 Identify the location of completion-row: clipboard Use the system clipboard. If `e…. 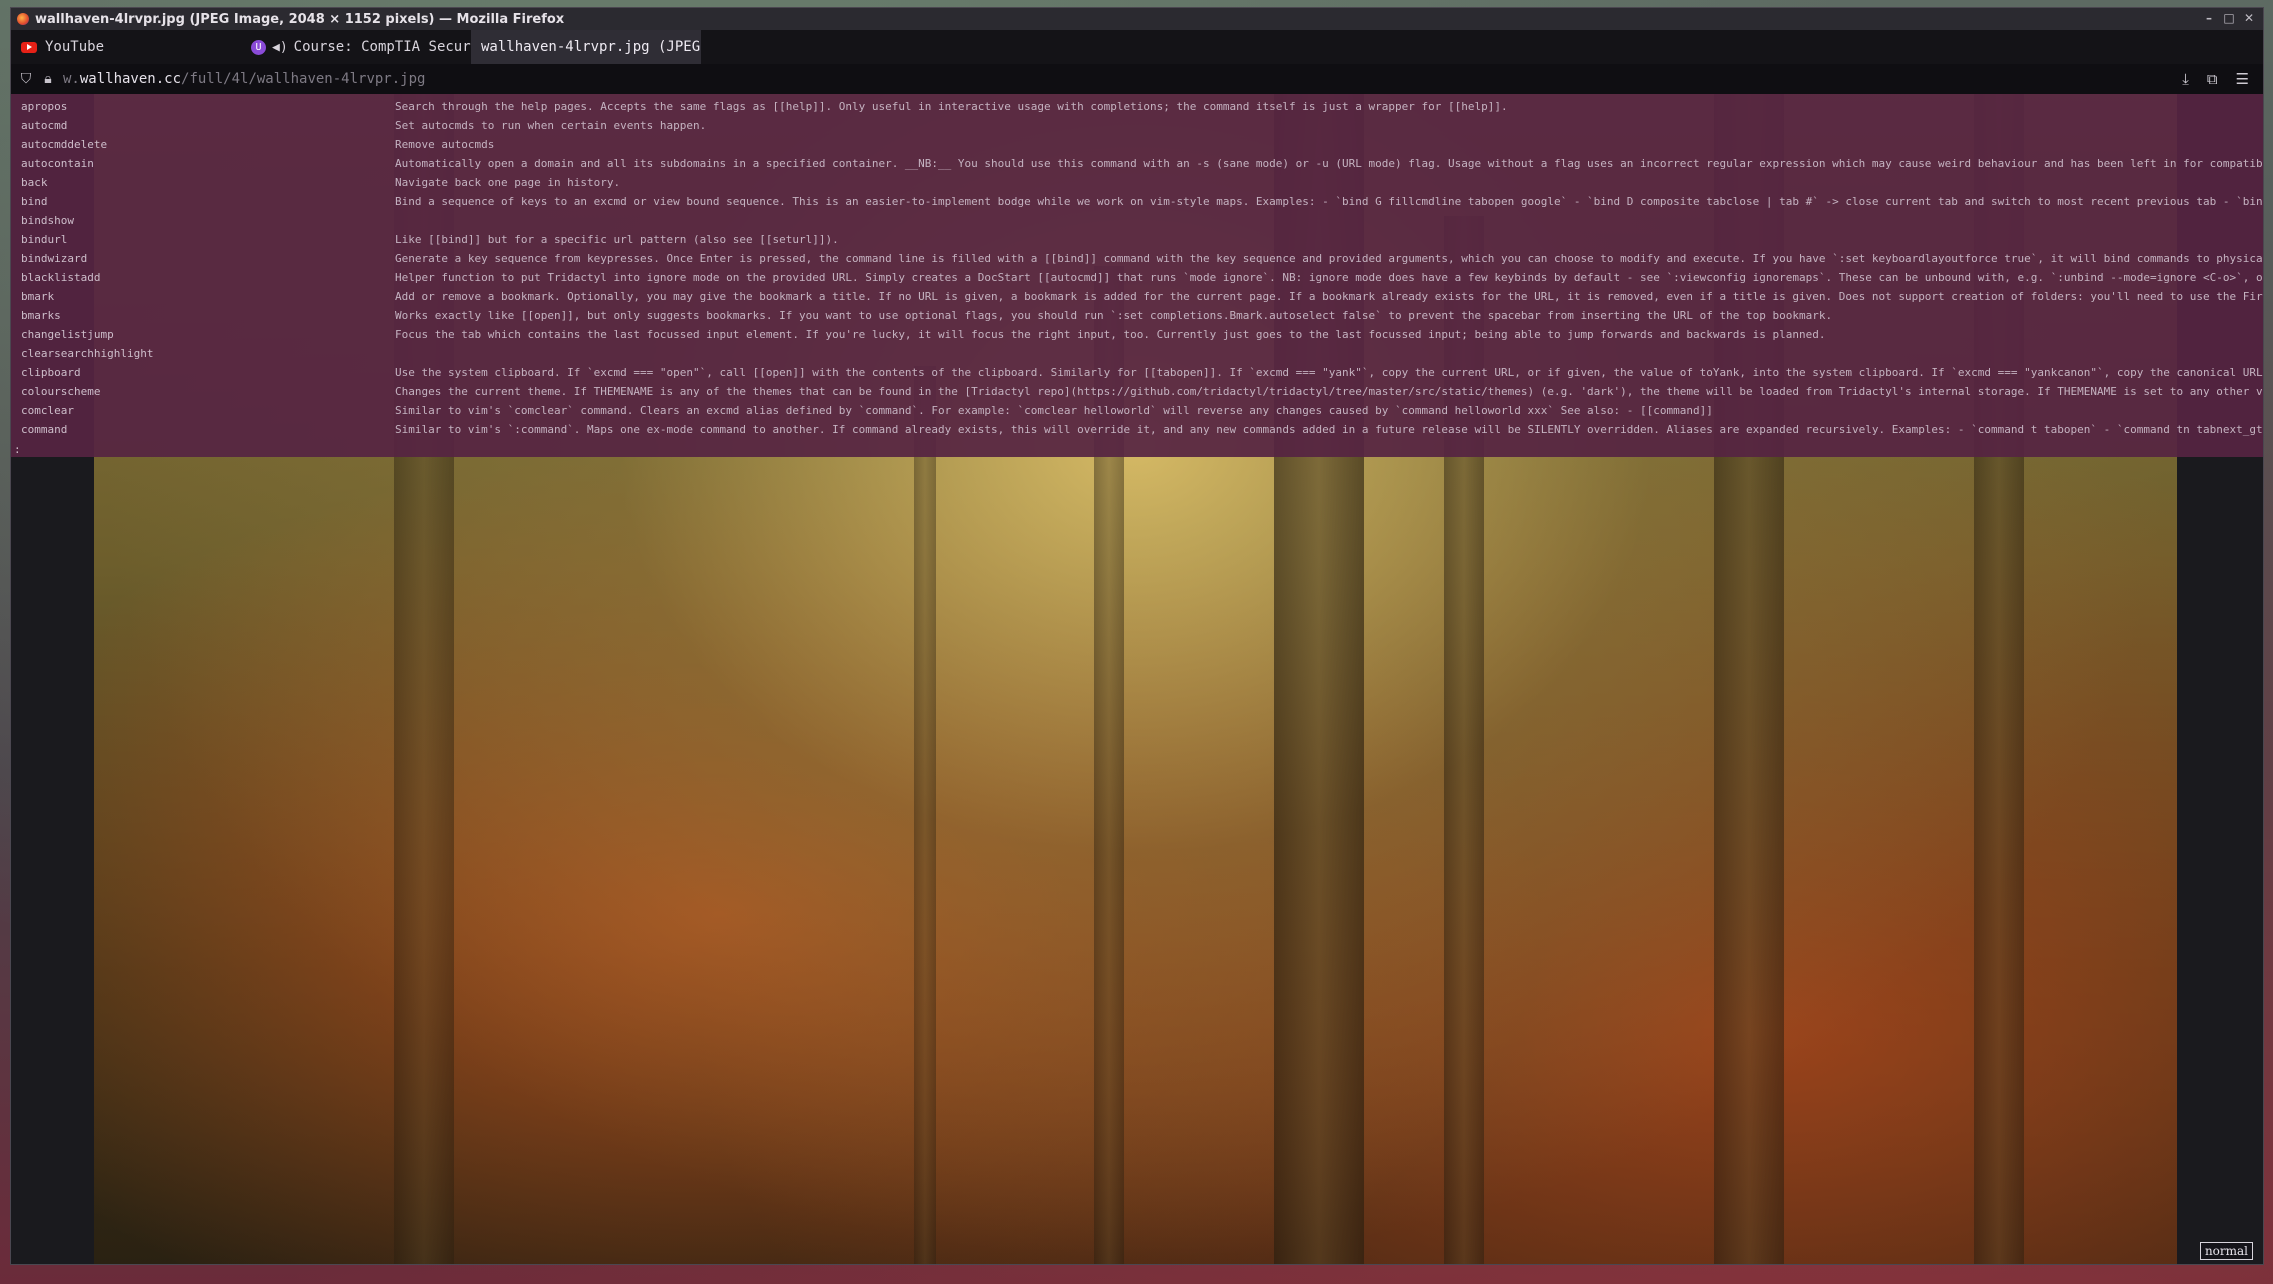
(1137, 375).